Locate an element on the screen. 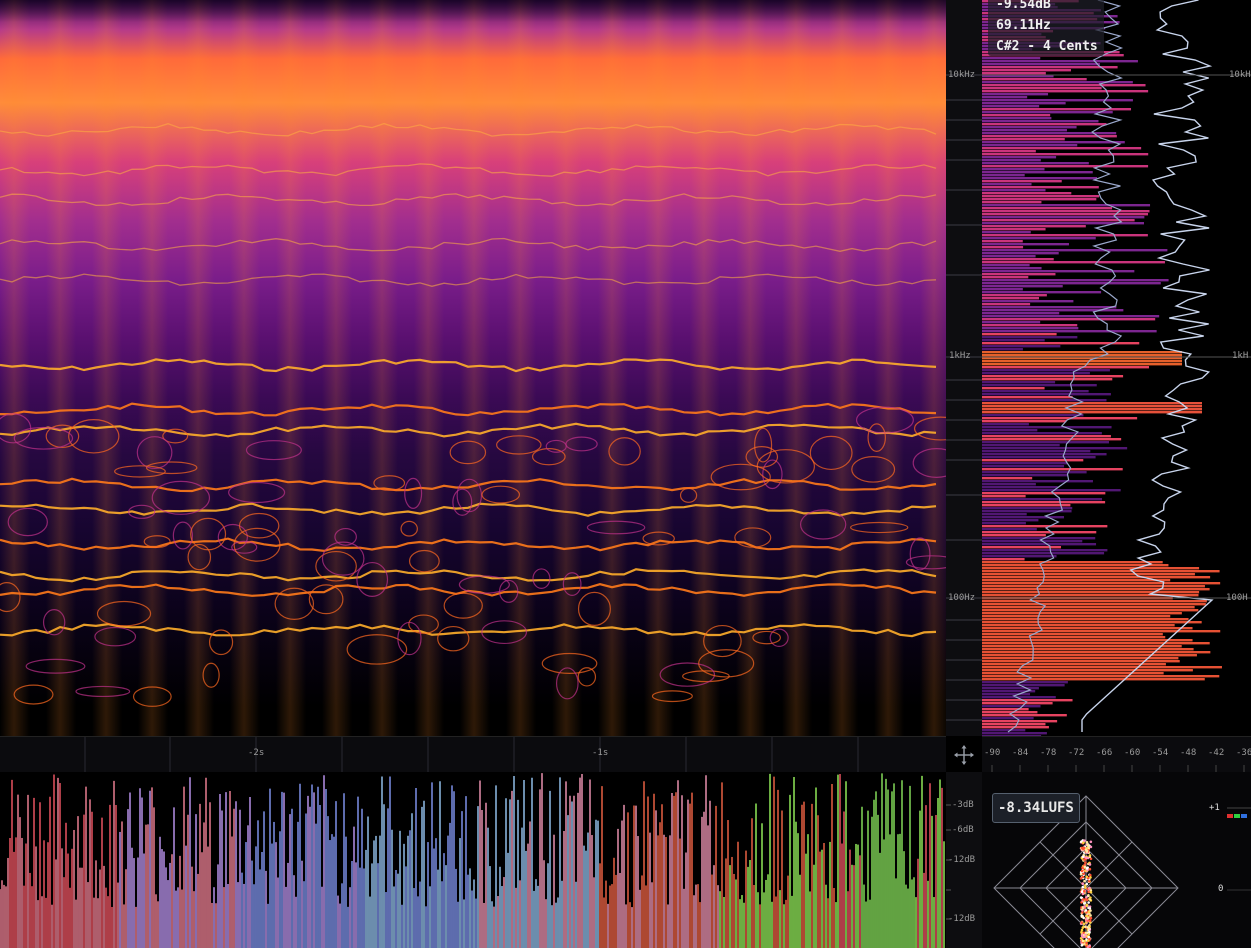 This screenshot has height=948, width=1251. db-axis: -90 -84 -78 -72 -66 -60 -54 -48 -42 -36 is located at coordinates (1116, 755).